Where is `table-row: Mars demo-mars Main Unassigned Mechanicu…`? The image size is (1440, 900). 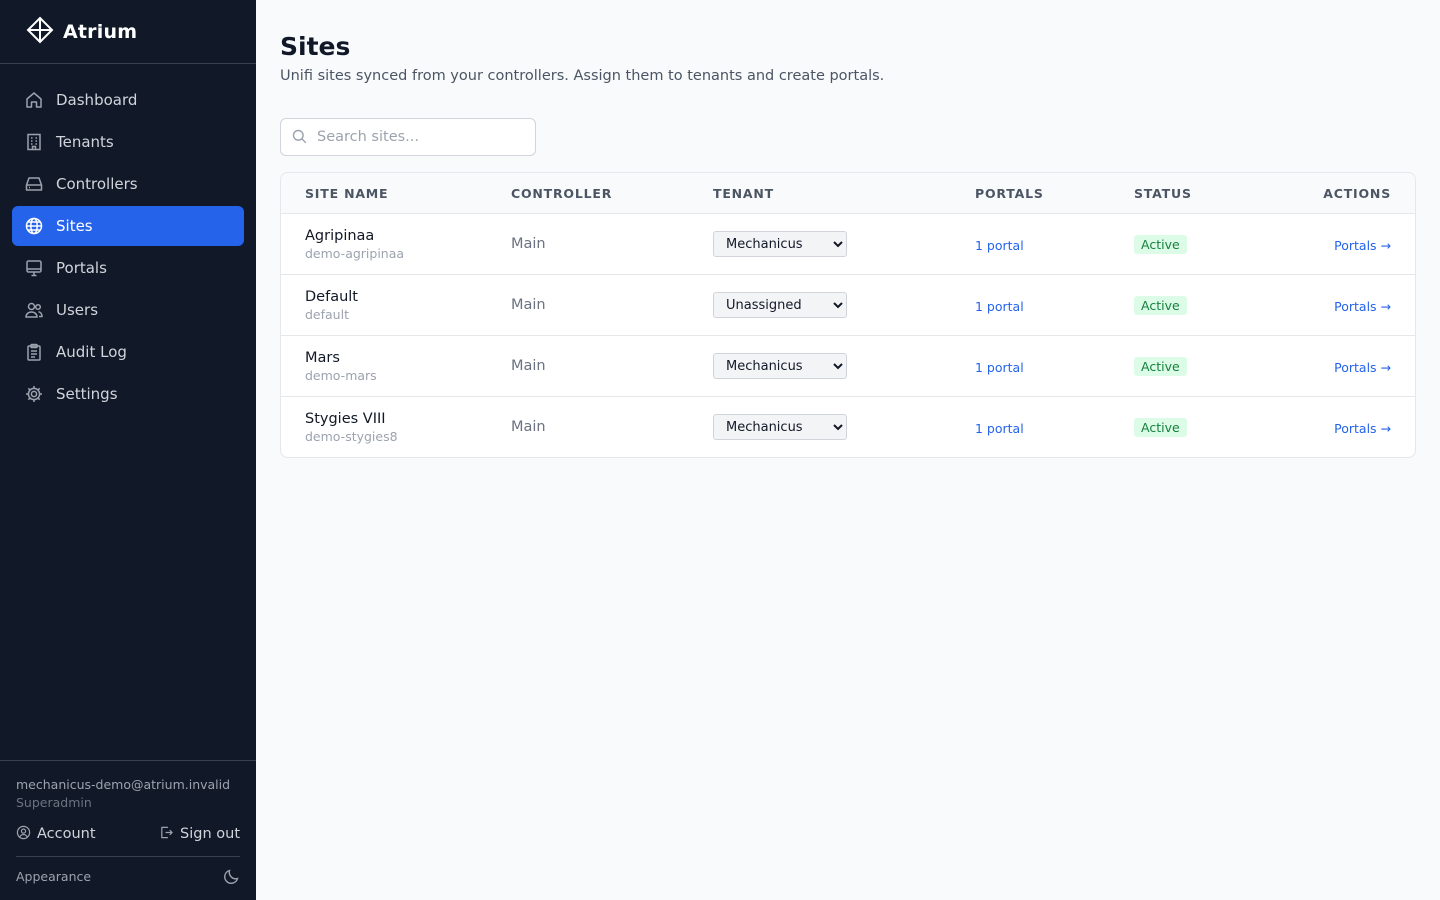 table-row: Mars demo-mars Main Unassigned Mechanicu… is located at coordinates (848, 365).